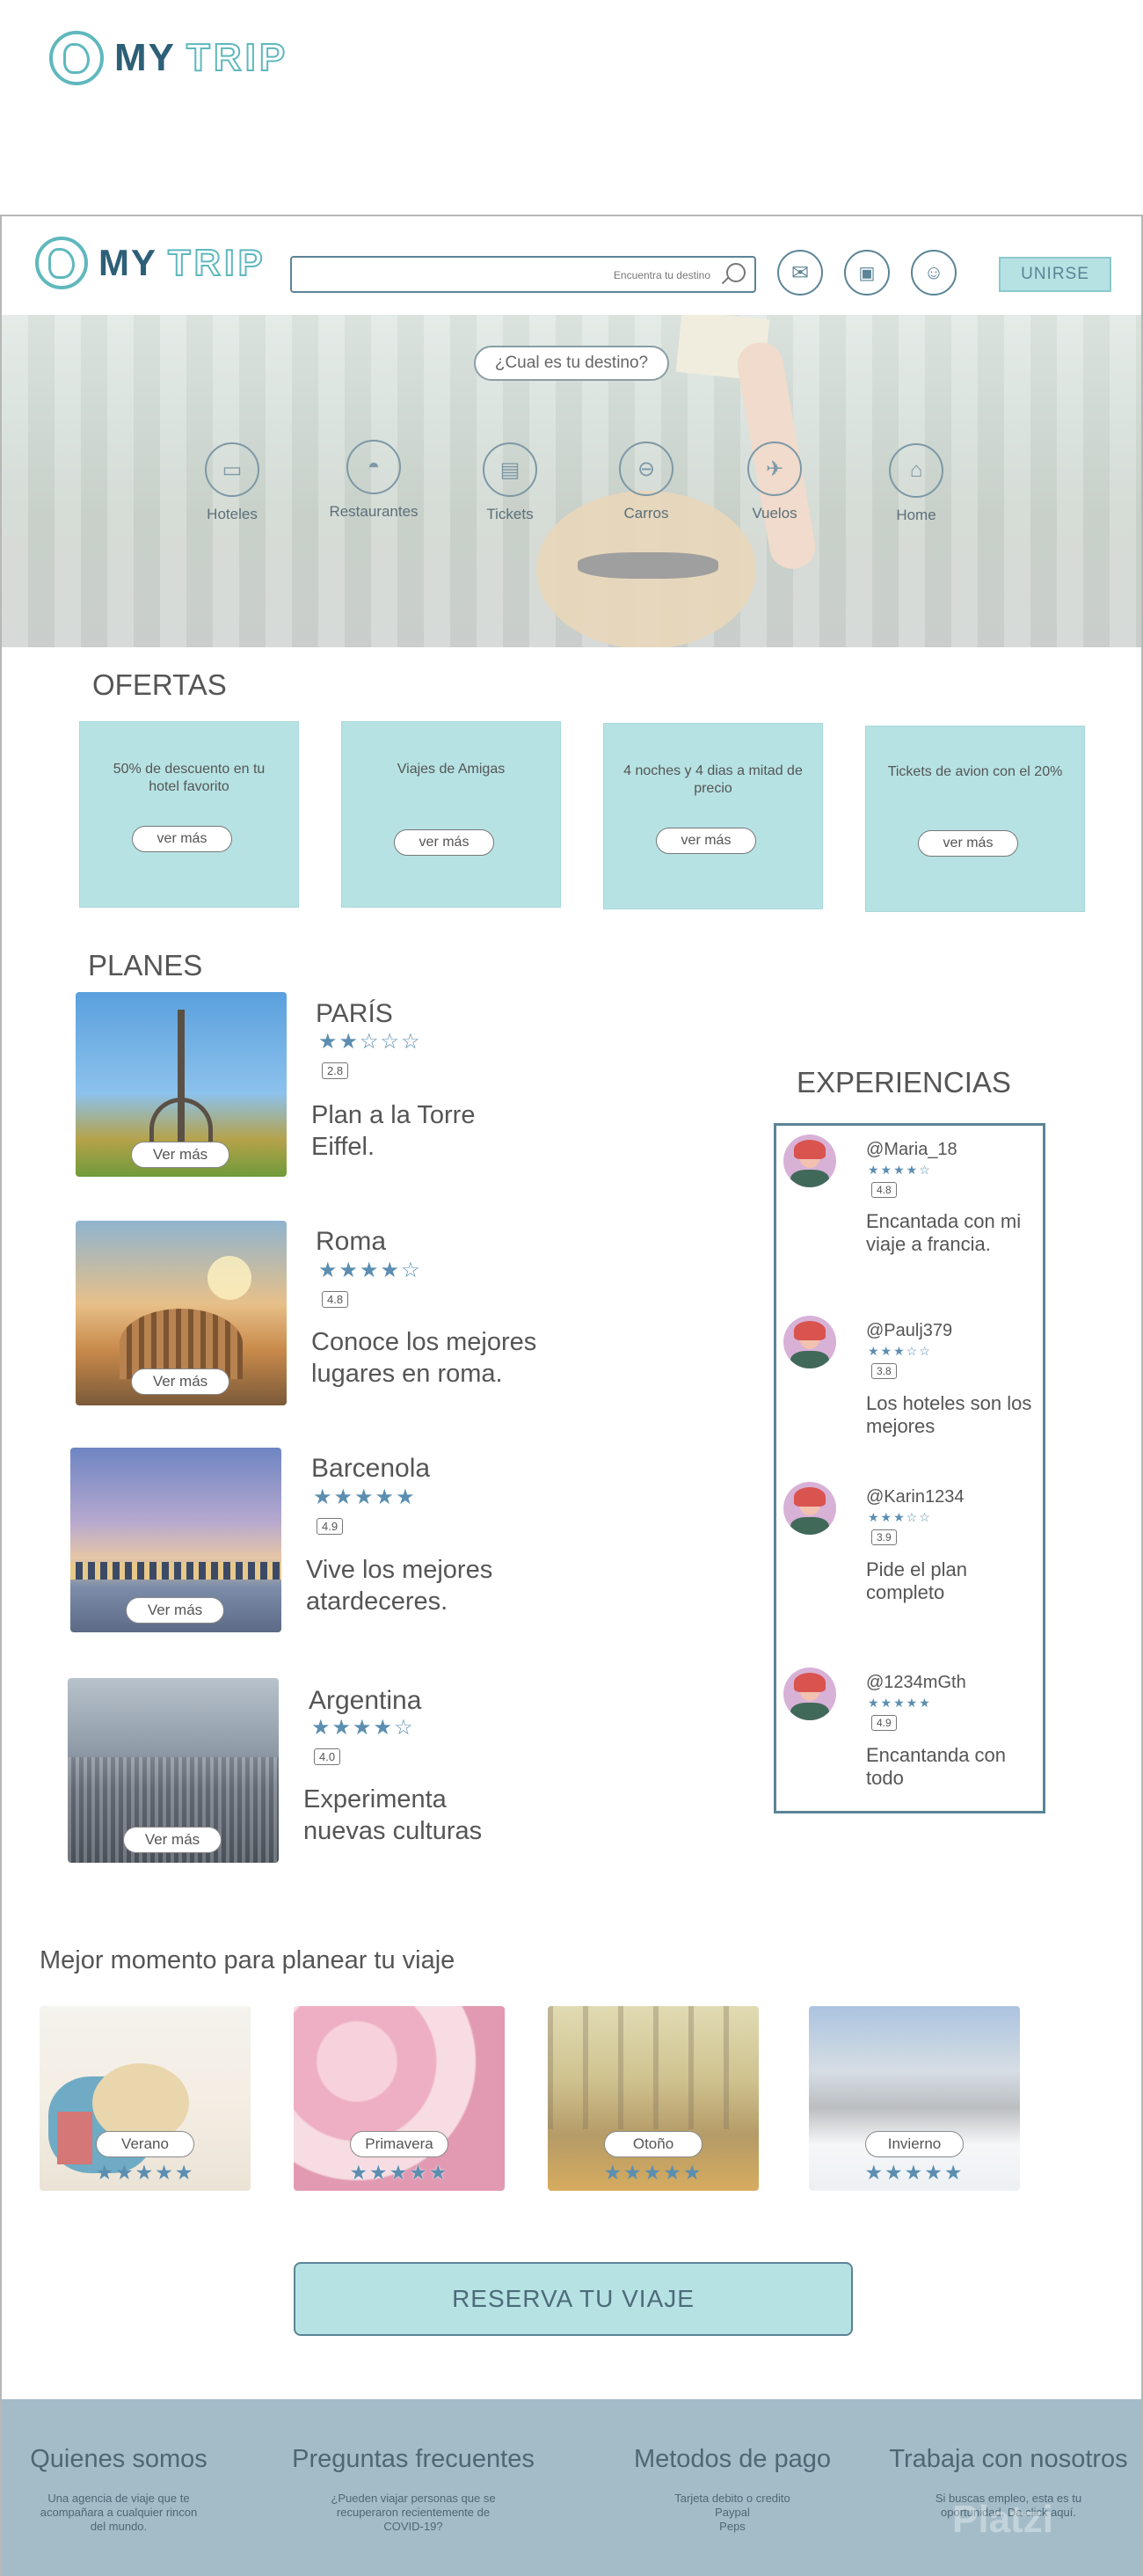 The image size is (1143, 2576). What do you see at coordinates (374, 467) in the screenshot?
I see `cloche-icon: ◓` at bounding box center [374, 467].